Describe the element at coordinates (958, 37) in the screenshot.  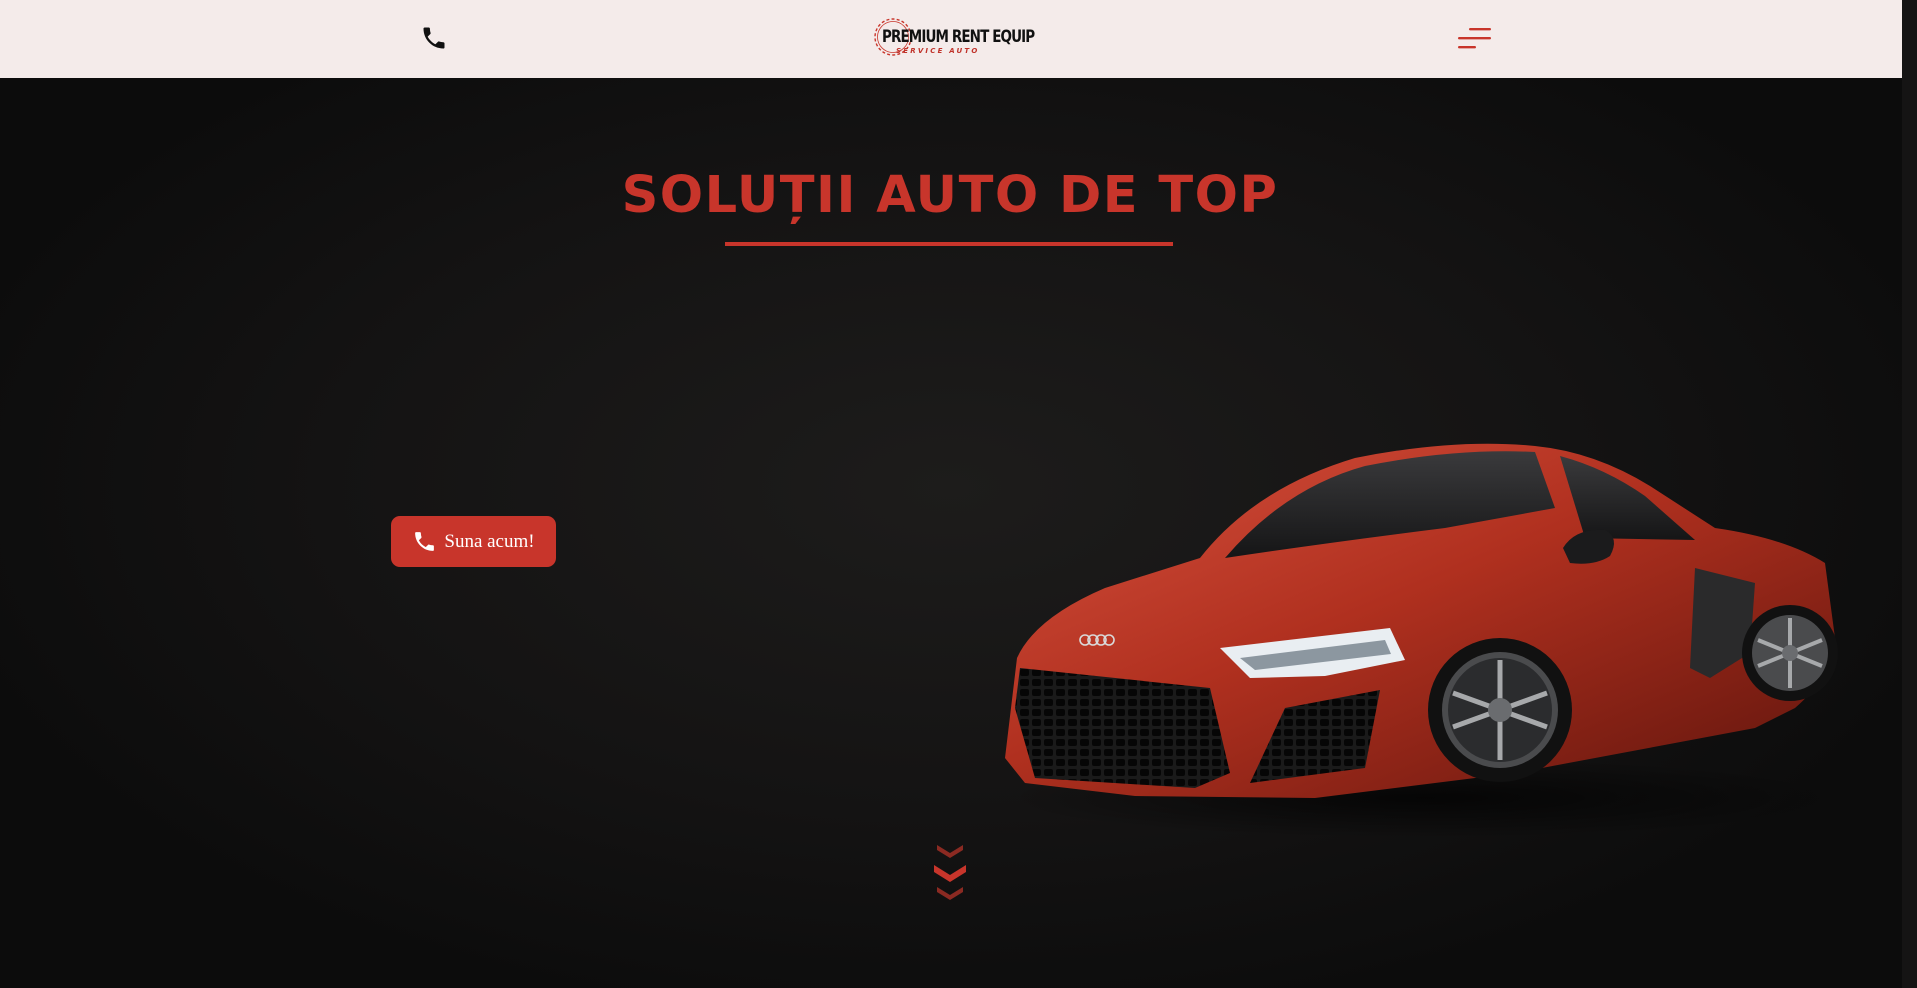
I see `logo-brand-text: PREMIUM RENT EQUIP` at that location.